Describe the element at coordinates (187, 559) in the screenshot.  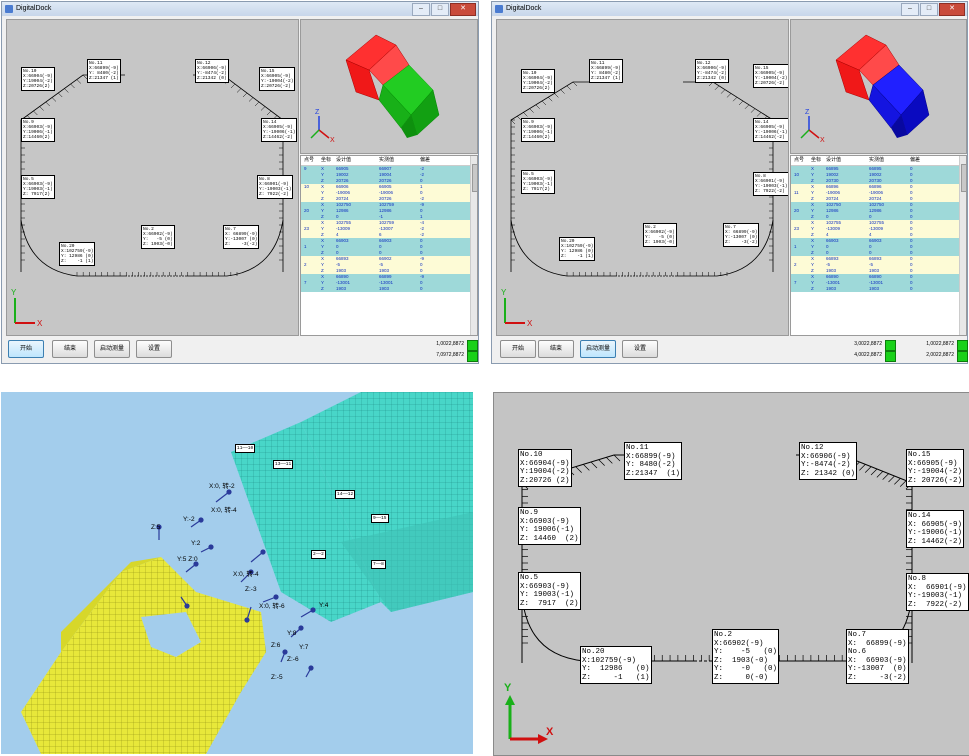
I see `offset-label: Y:5 Z:0` at that location.